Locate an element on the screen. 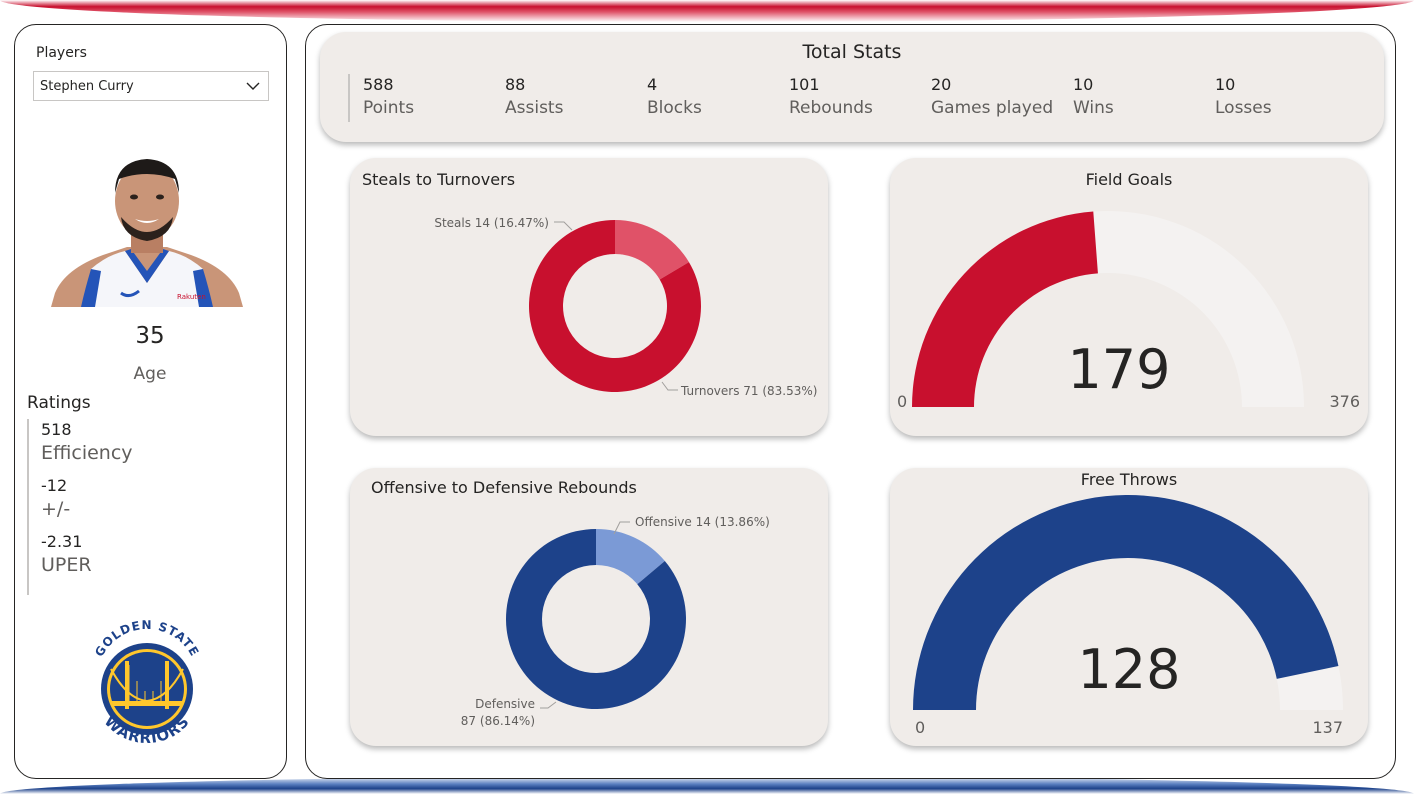  rating-uper: -2.31 UPER is located at coordinates (134, 554).